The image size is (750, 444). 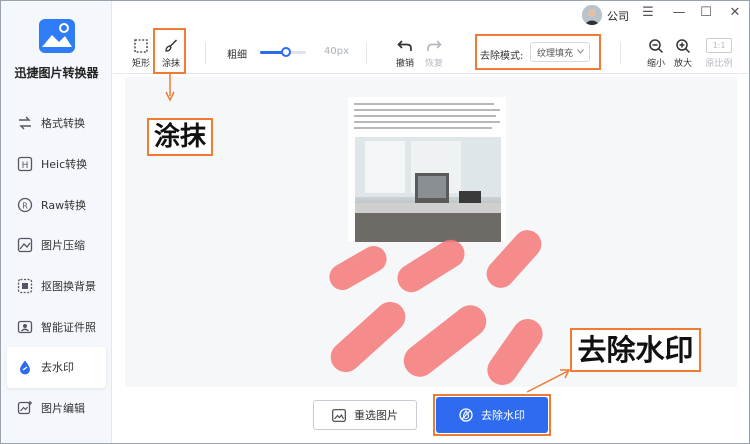 What do you see at coordinates (635, 350) in the screenshot?
I see `annotation-remove: 去除水印` at bounding box center [635, 350].